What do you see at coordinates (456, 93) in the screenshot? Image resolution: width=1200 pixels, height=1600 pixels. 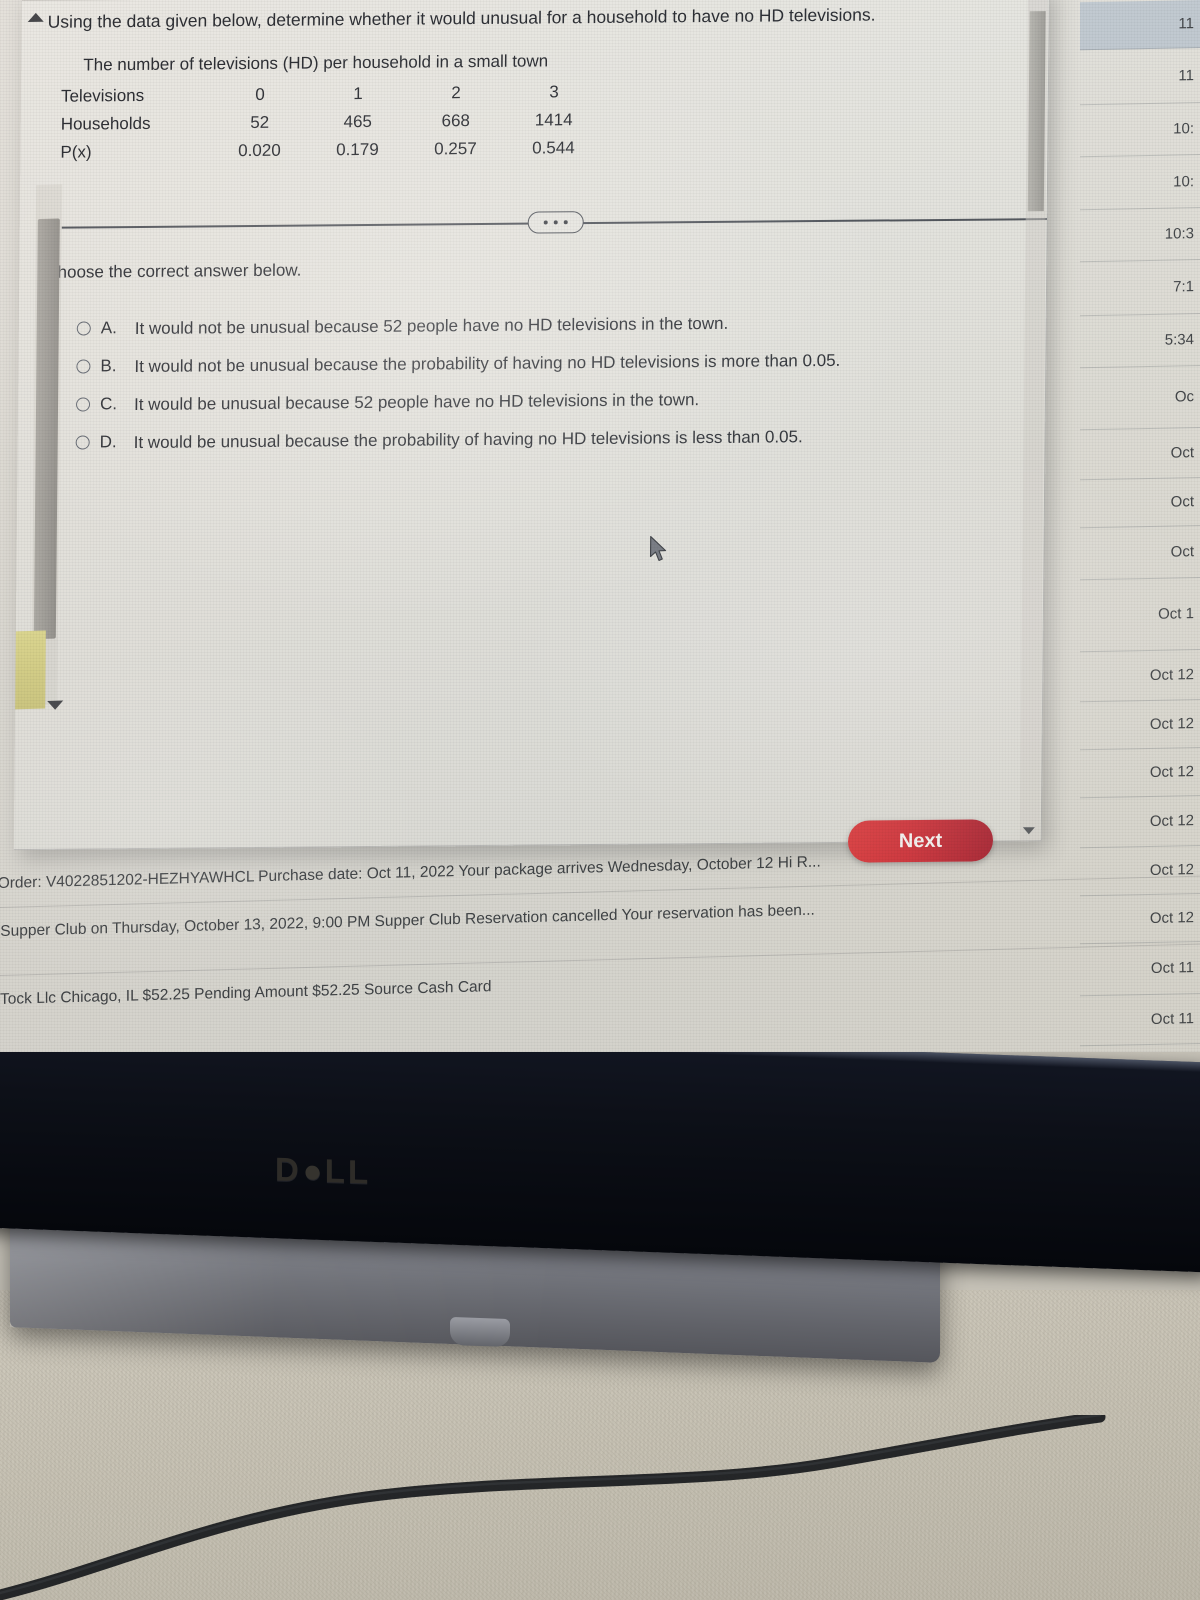 I see `televisions-value: 2` at bounding box center [456, 93].